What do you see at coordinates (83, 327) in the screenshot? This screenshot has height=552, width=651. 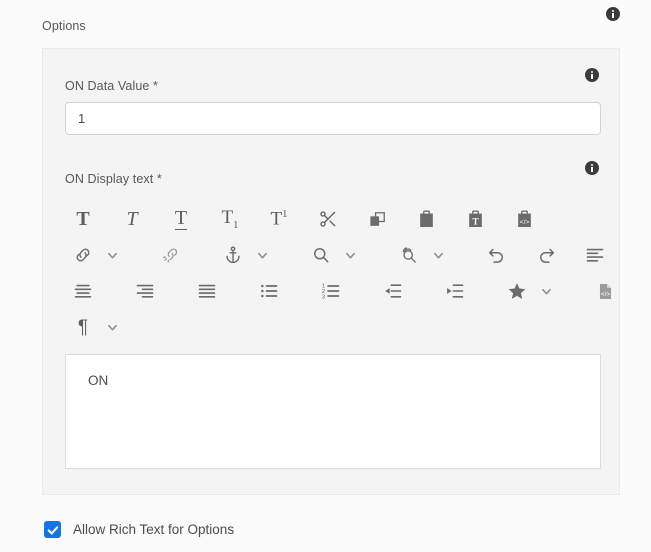 I see `paragraph-format-icon: ¶` at bounding box center [83, 327].